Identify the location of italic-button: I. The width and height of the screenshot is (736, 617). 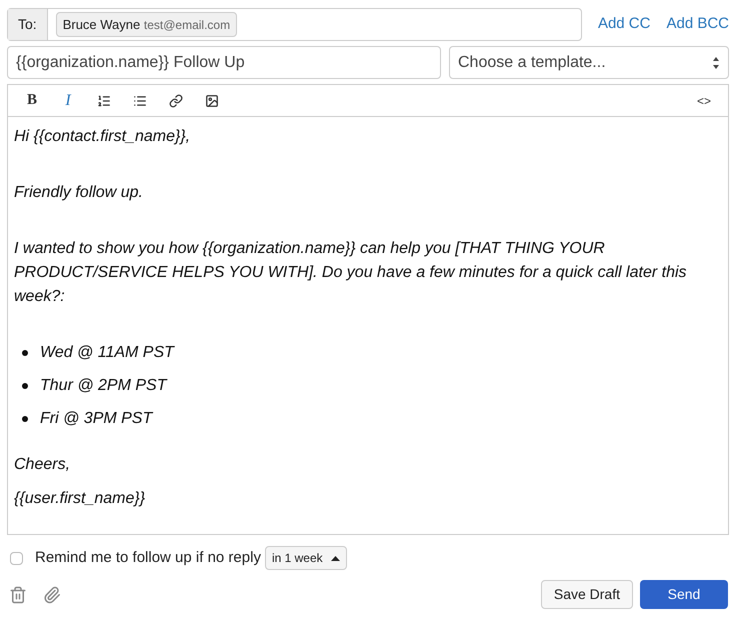
(68, 100).